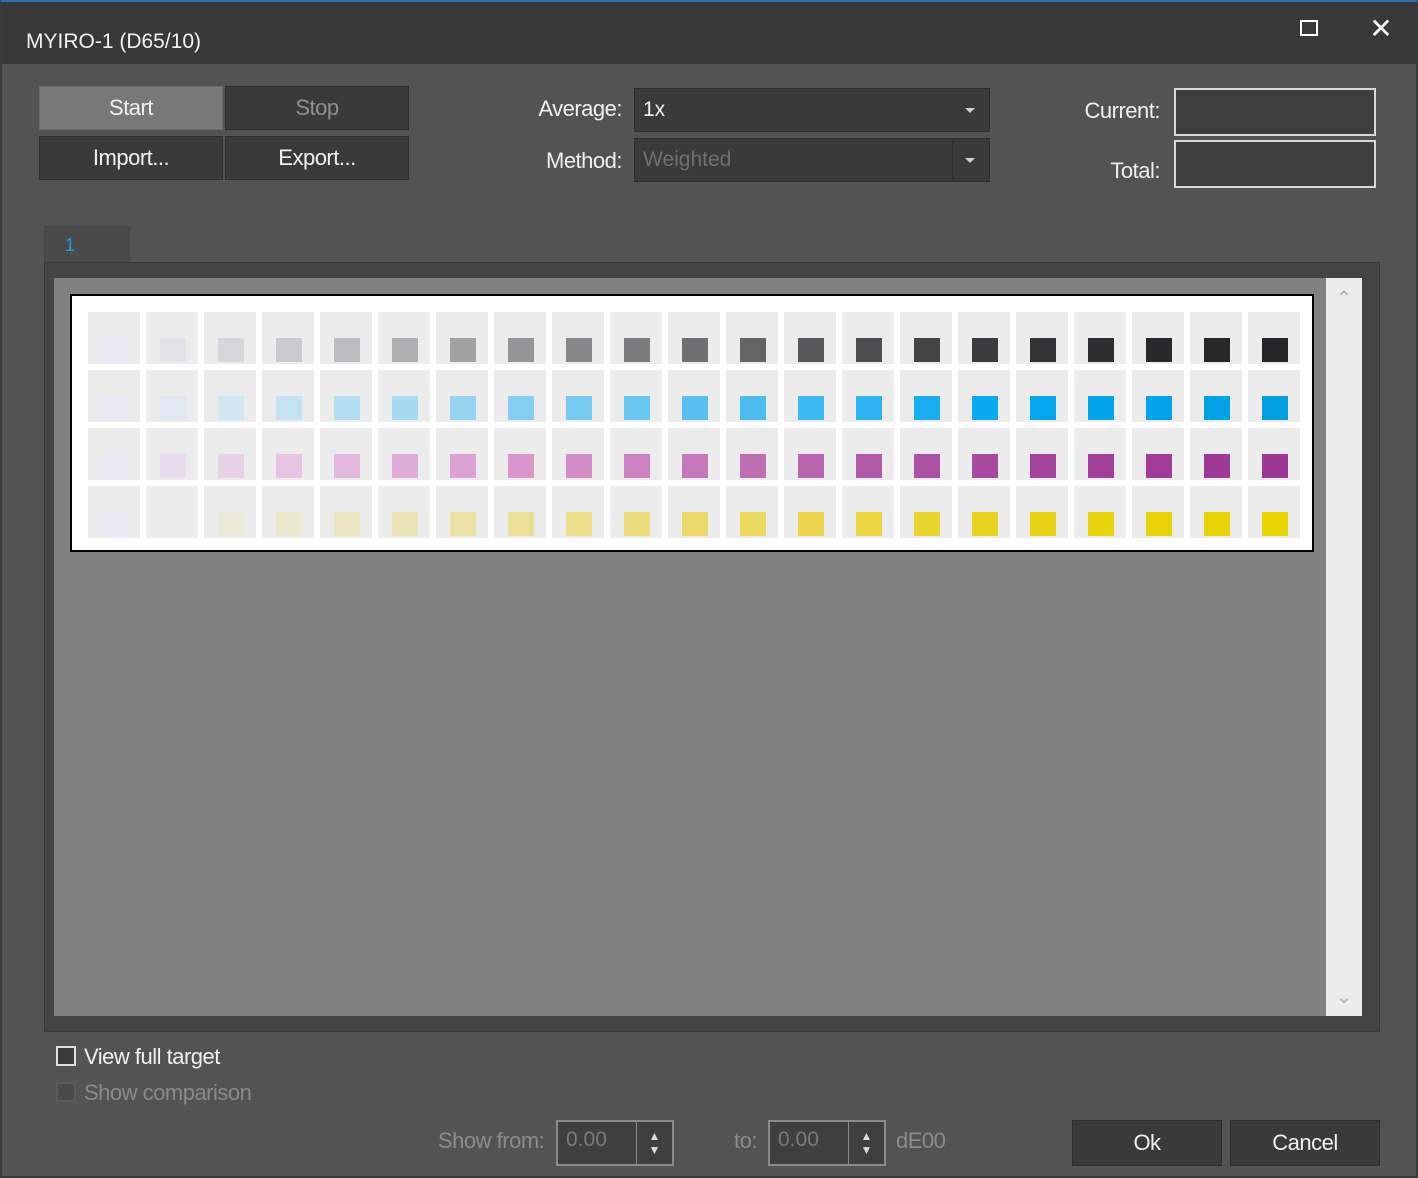  What do you see at coordinates (87, 245) in the screenshot?
I see `tab-1: 1` at bounding box center [87, 245].